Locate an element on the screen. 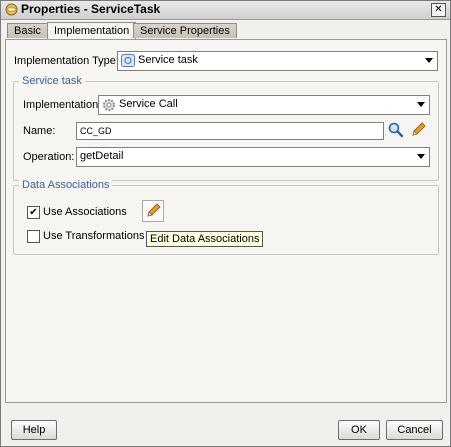 Image resolution: width=451 pixels, height=447 pixels. name-field: CC_GD is located at coordinates (230, 131).